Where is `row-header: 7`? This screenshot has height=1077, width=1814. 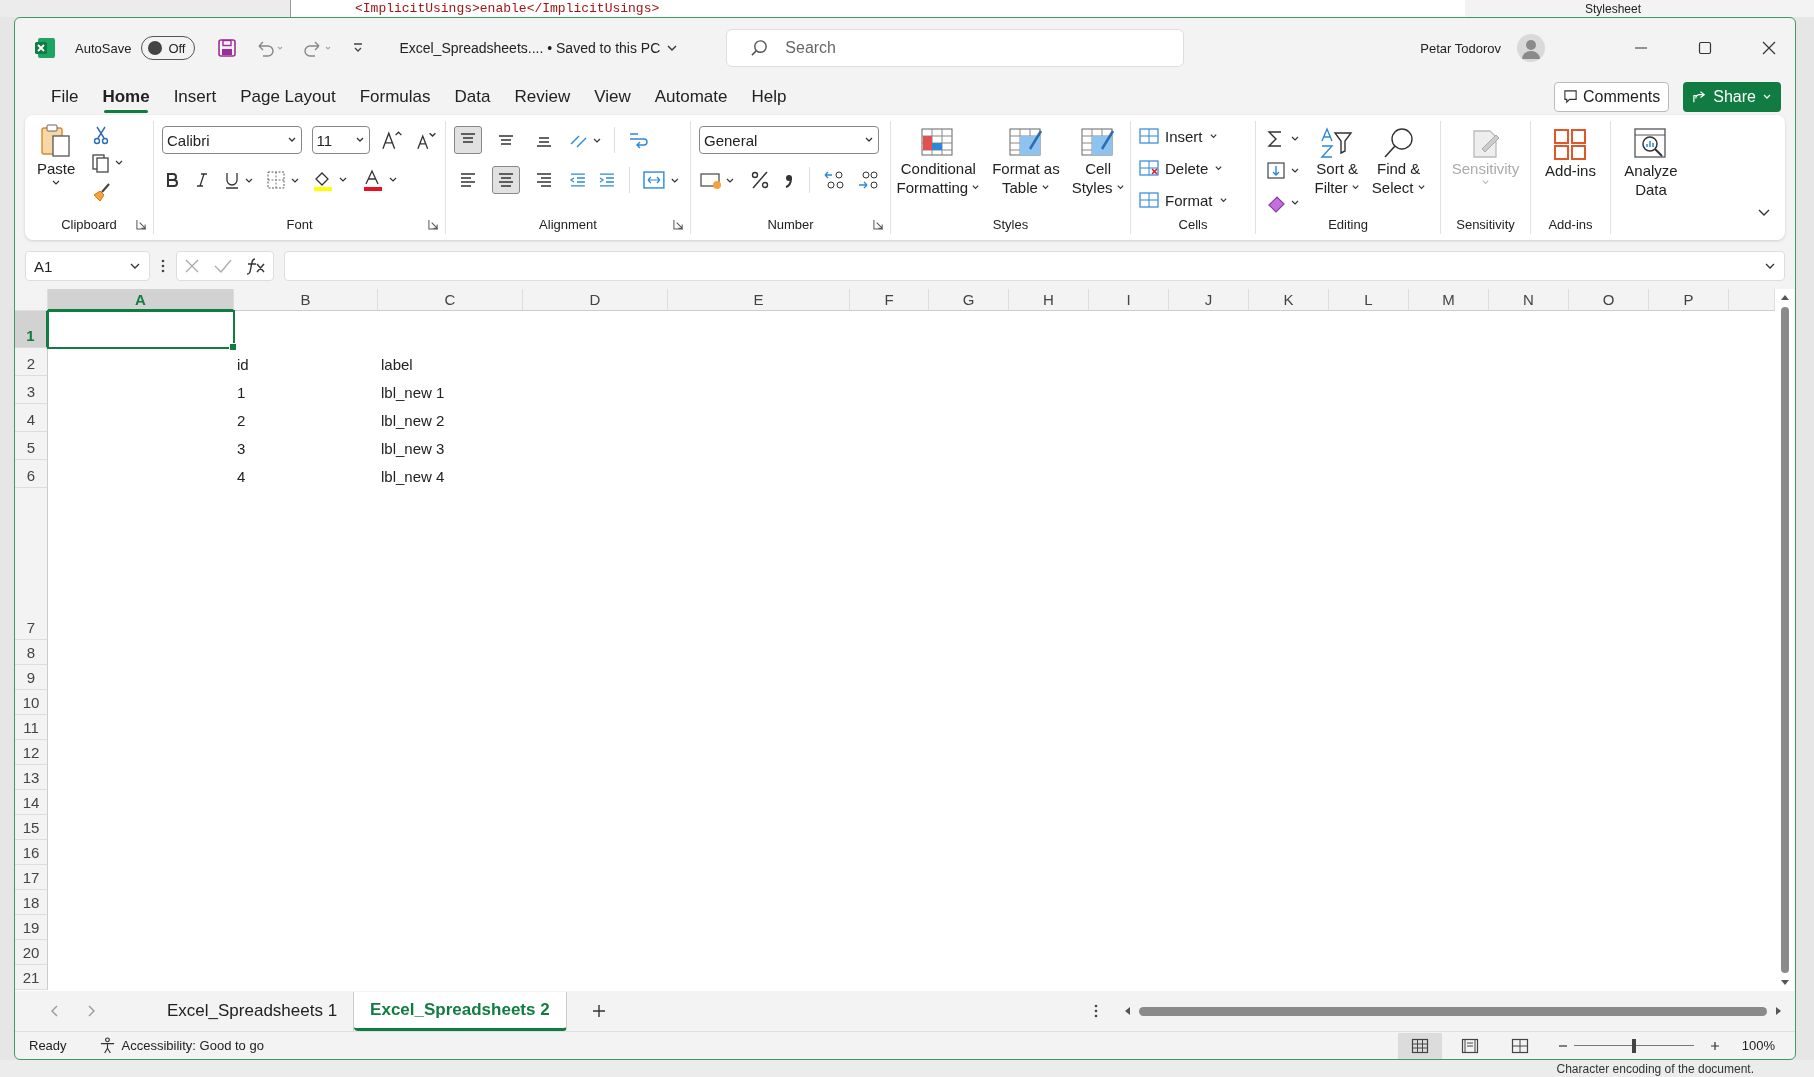
row-header: 7 is located at coordinates (31, 564).